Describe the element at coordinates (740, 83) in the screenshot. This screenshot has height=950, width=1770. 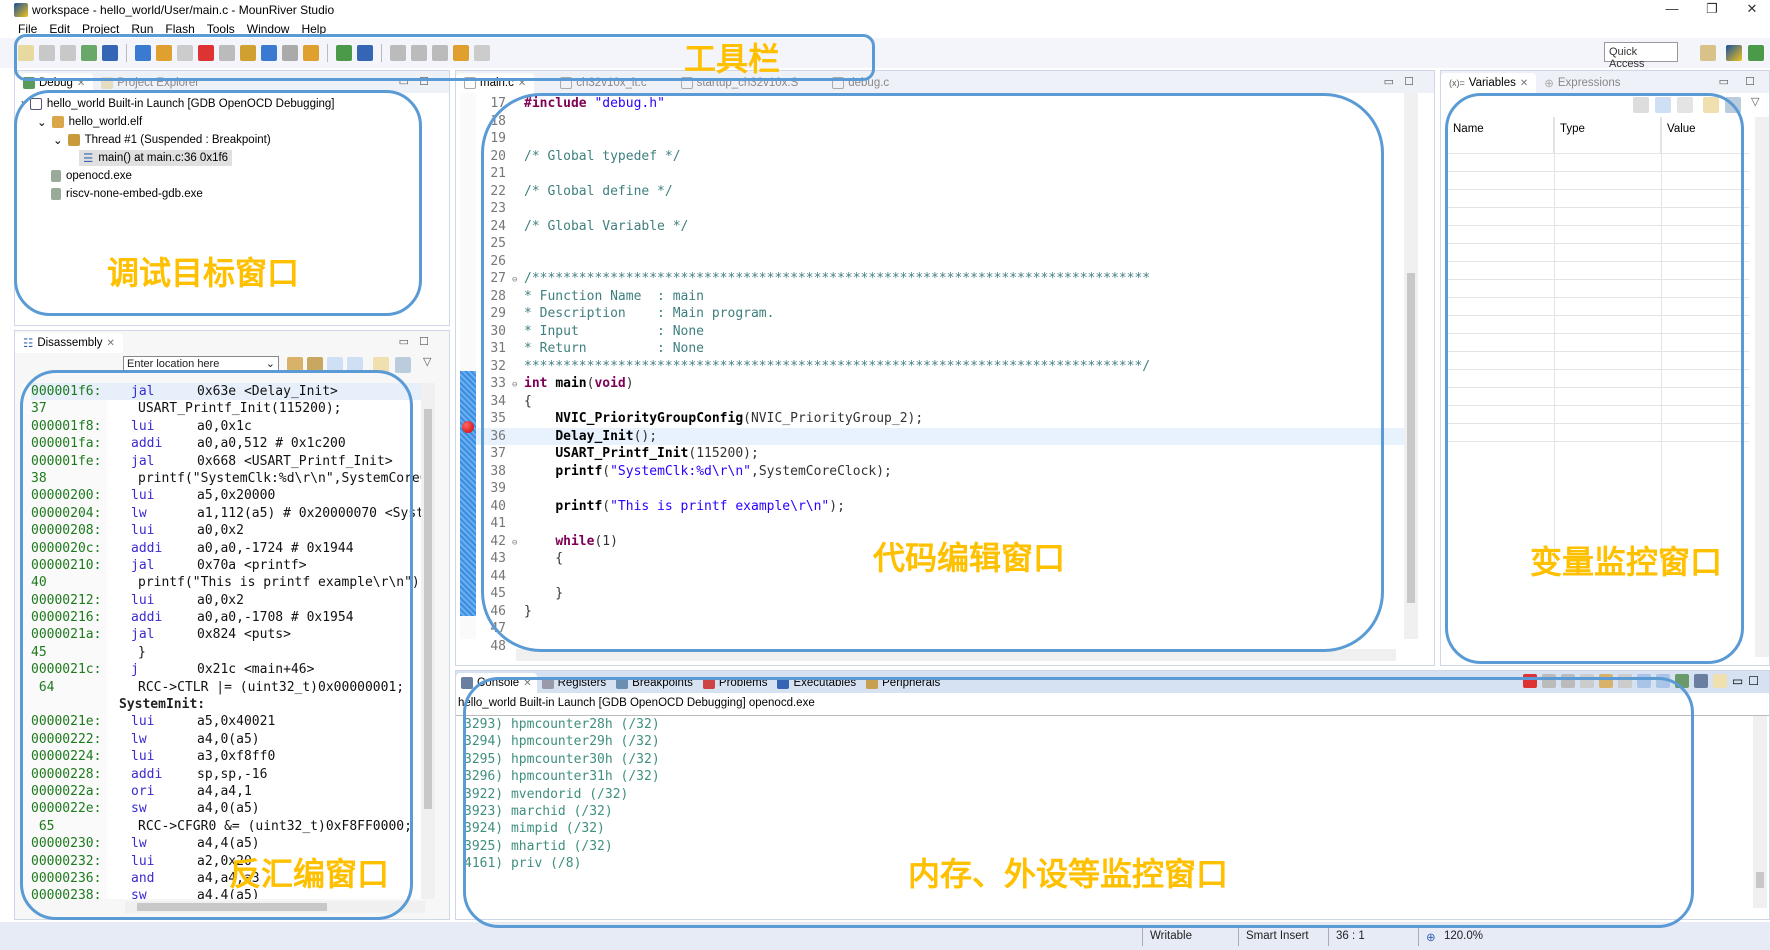
I see `tab-startup_ch32v10x-s: startup_ch32v10x.S` at that location.